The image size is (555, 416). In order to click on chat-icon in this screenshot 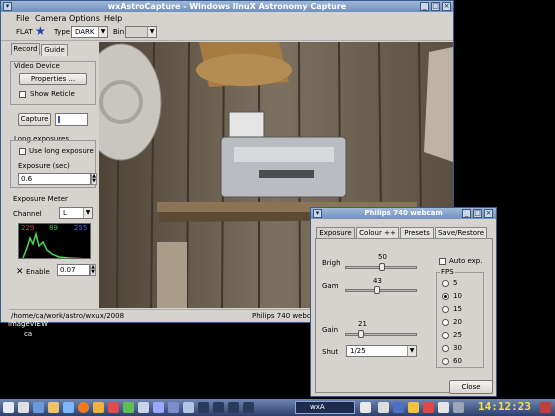, I will do `click(188, 407)`.